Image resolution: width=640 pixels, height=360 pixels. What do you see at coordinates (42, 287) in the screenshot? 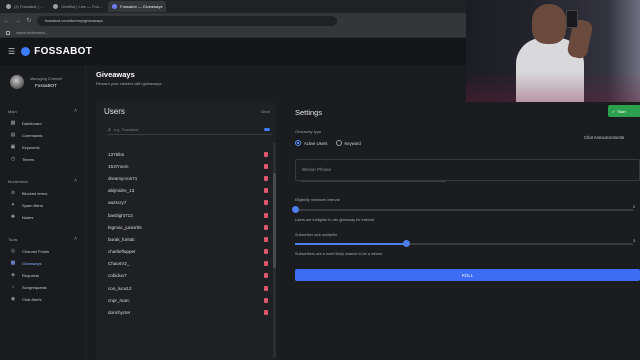
I see `sidebar-item-songrequests: ♪ Songrequests` at bounding box center [42, 287].